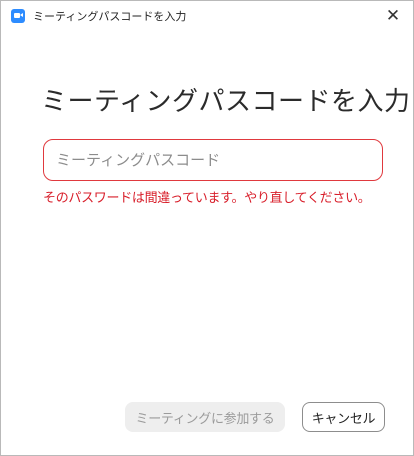 The width and height of the screenshot is (414, 456). What do you see at coordinates (226, 102) in the screenshot?
I see `dialog-heading: ミーティングパスコードを入力` at bounding box center [226, 102].